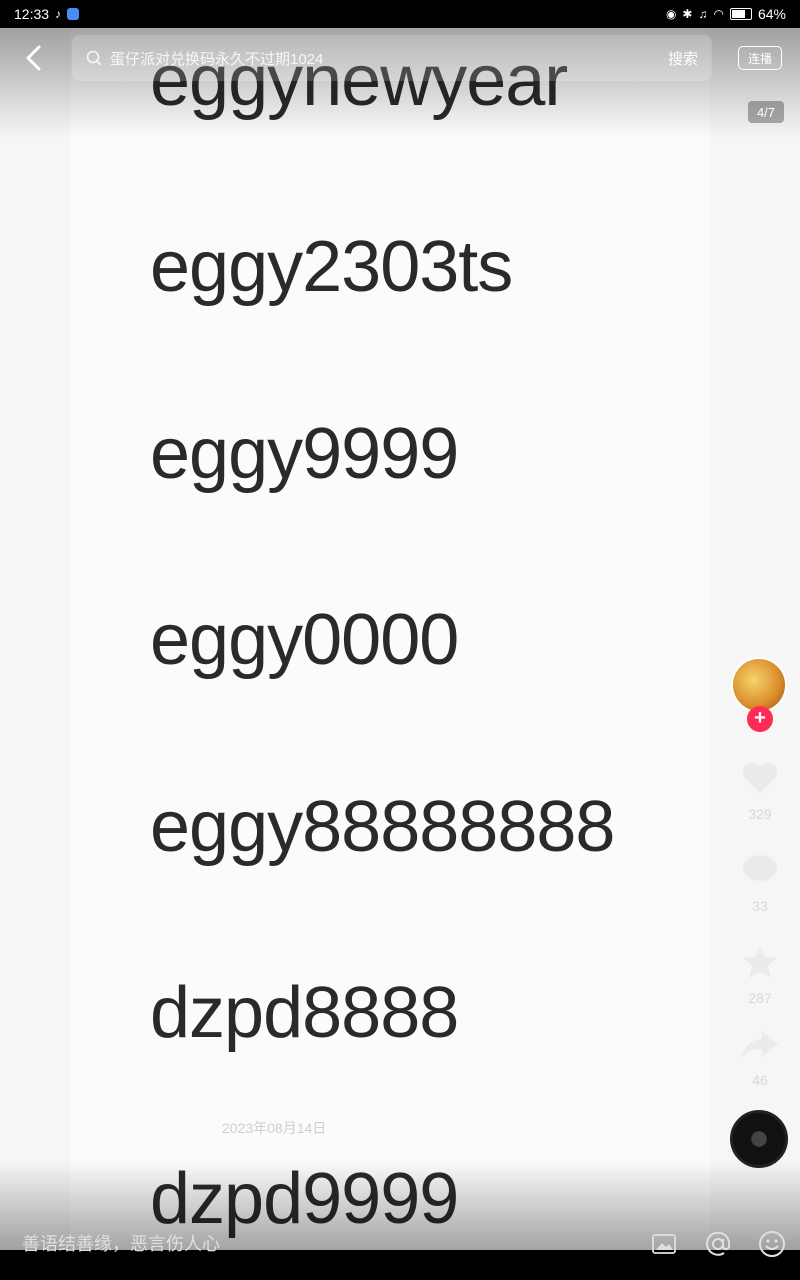  Describe the element at coordinates (703, 14) in the screenshot. I see `mute-icon: ♫` at that location.